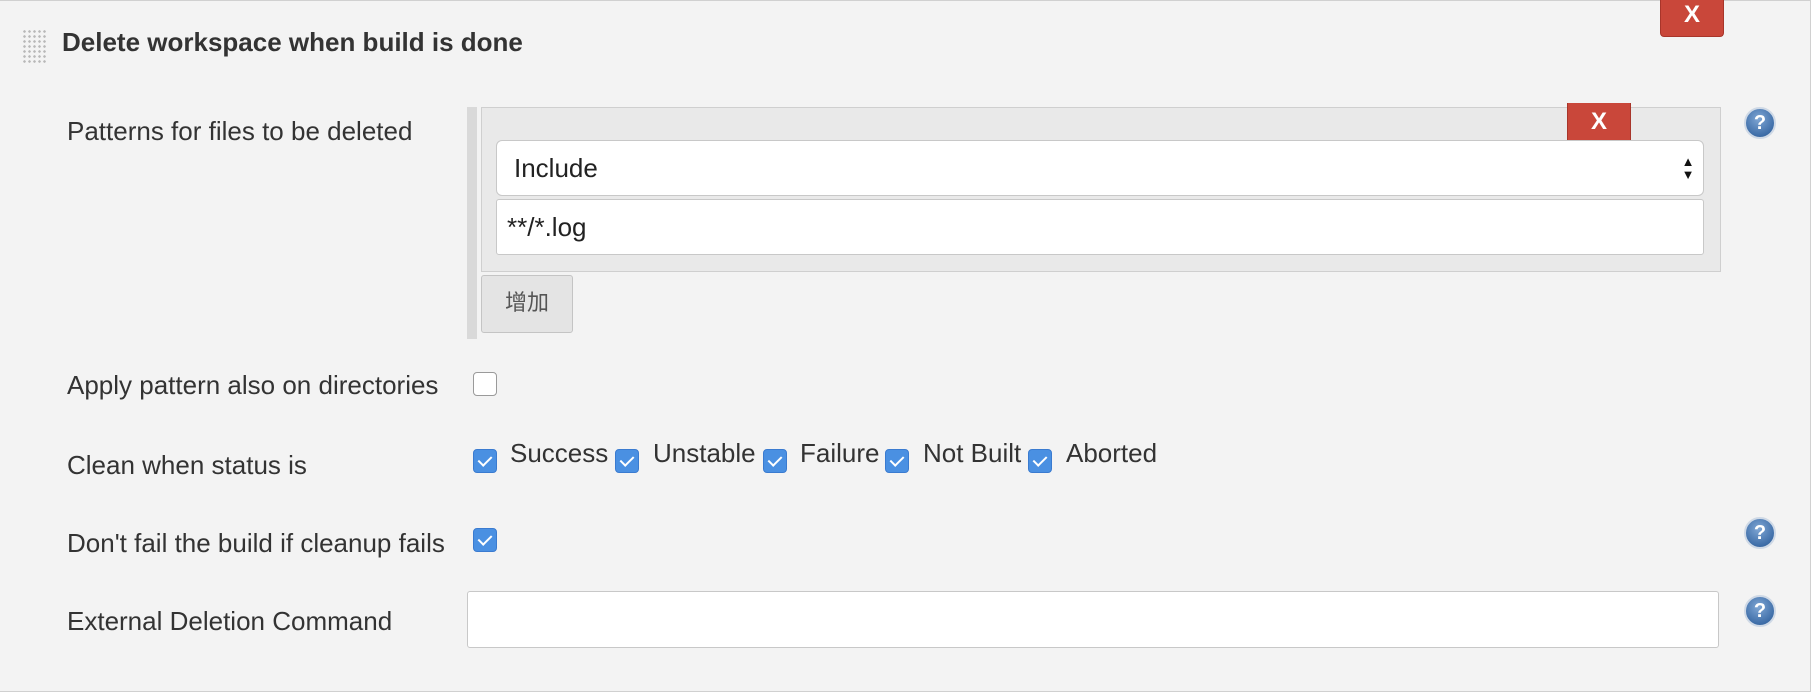  Describe the element at coordinates (485, 461) in the screenshot. I see `status-success-checkbox` at that location.